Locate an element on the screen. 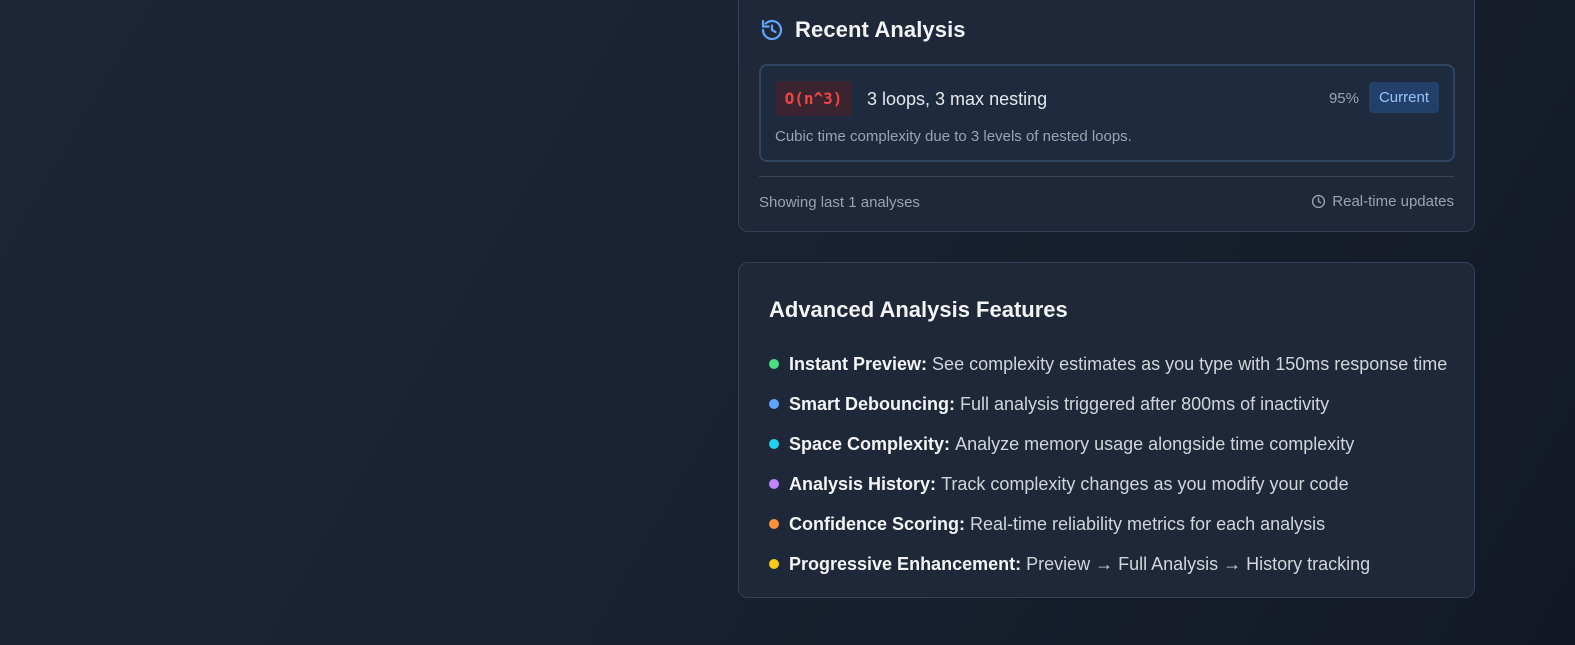 Image resolution: width=1575 pixels, height=645 pixels. analysis-summary: 3 loops, 3 max nesting is located at coordinates (957, 99).